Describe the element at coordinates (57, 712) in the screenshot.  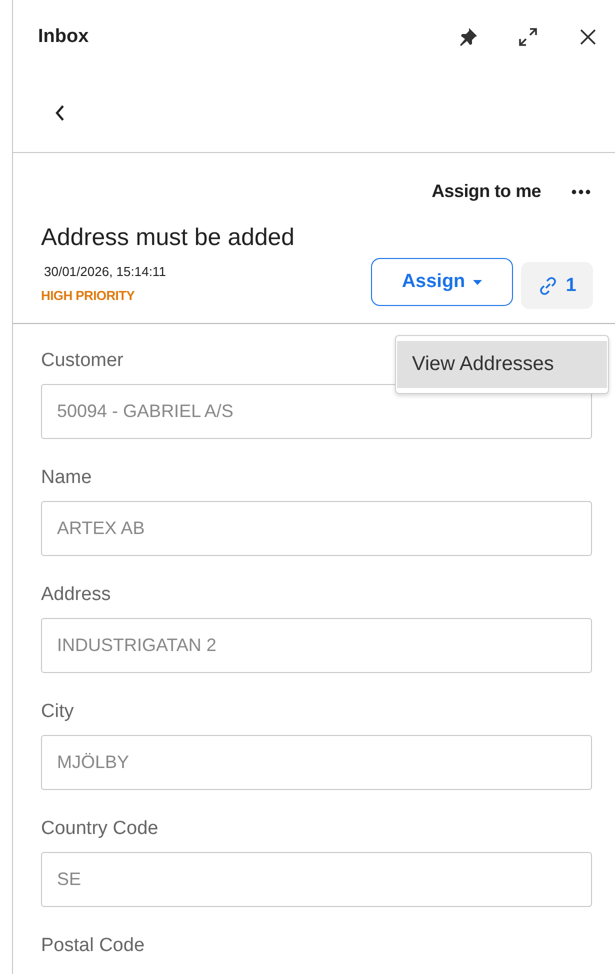
I see `field-label: City` at that location.